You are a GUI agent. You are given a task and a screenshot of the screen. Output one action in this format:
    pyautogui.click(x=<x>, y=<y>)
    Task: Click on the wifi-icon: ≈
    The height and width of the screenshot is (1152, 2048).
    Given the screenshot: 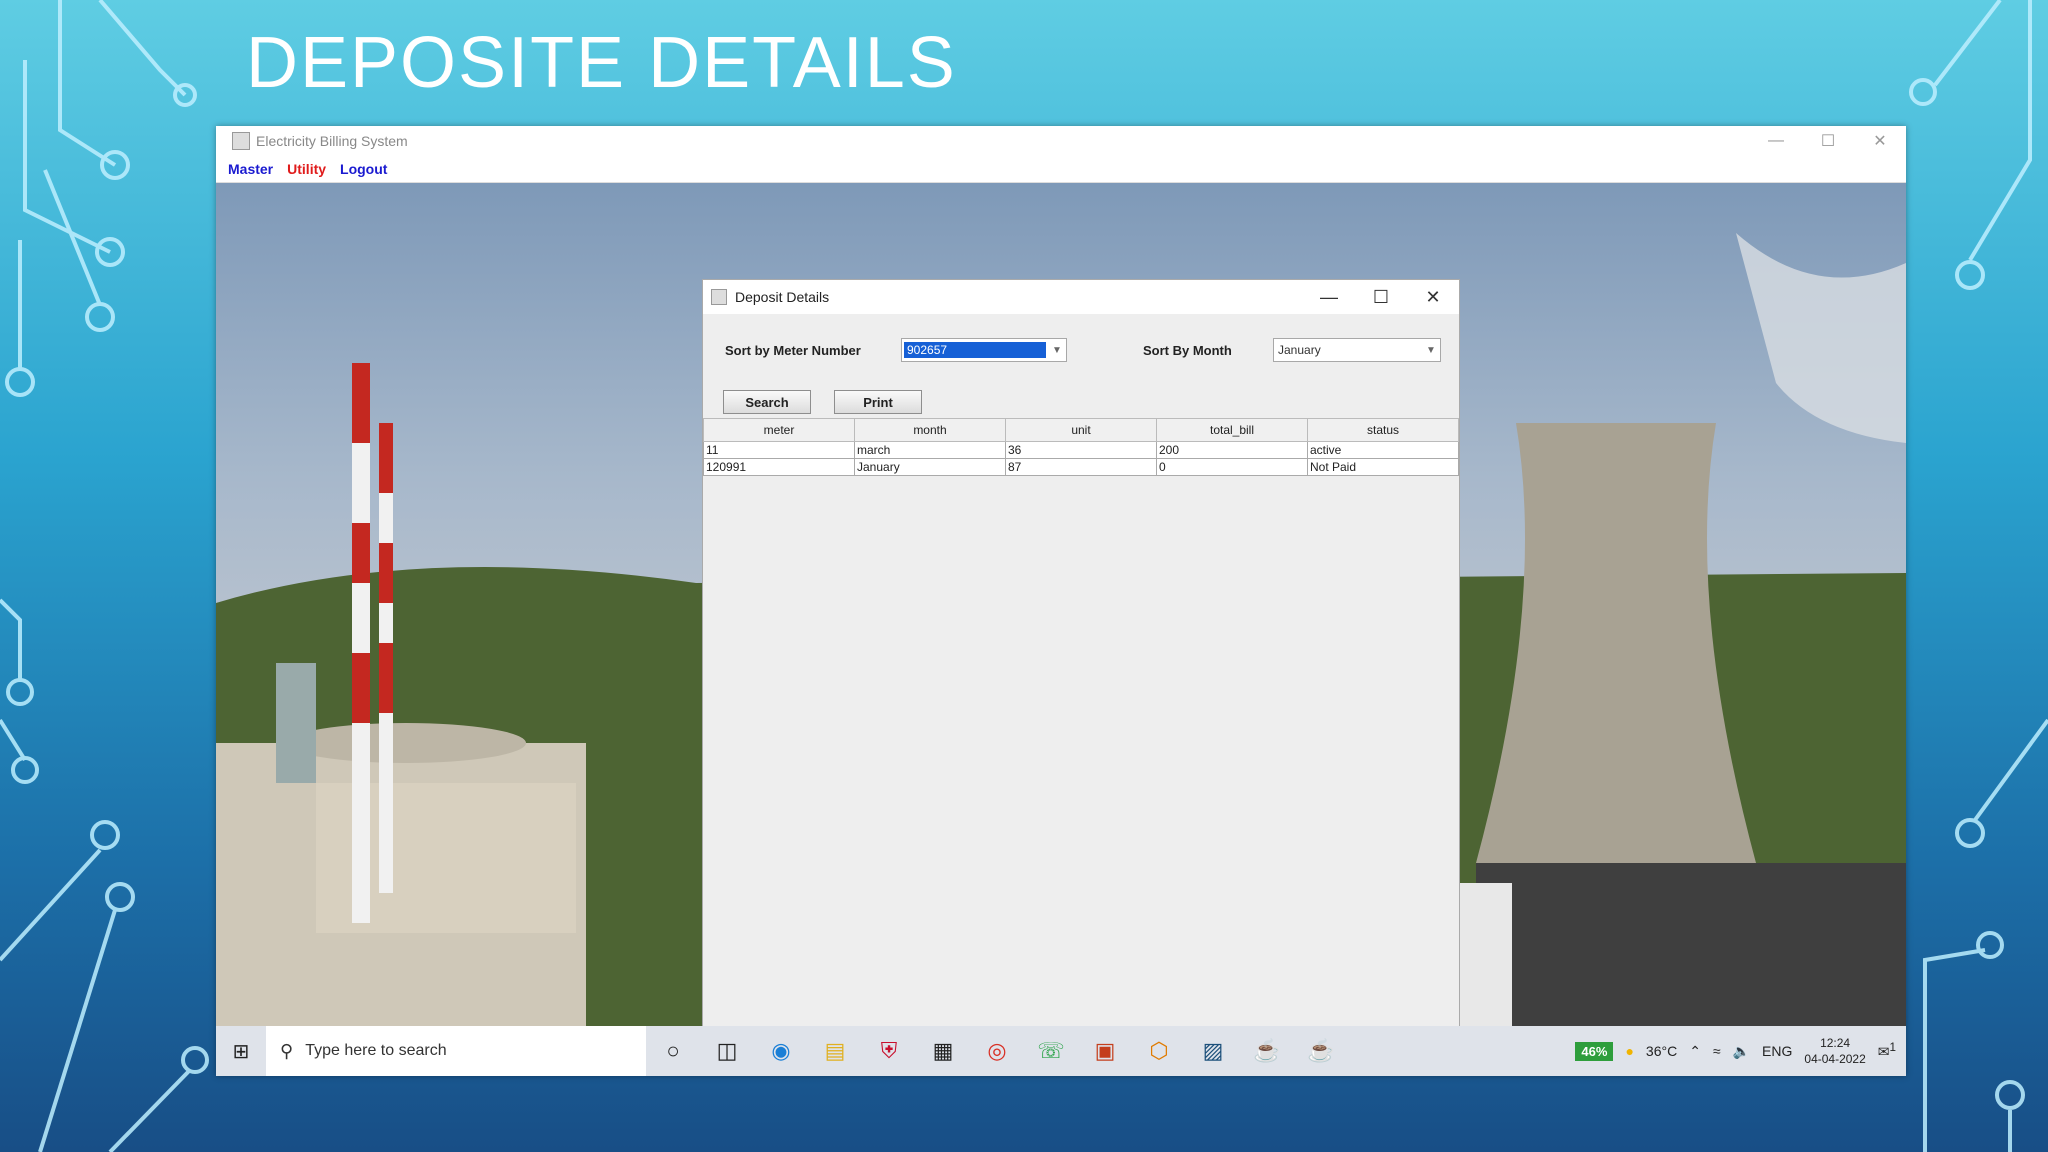 What is the action you would take?
    pyautogui.click(x=1717, y=1051)
    